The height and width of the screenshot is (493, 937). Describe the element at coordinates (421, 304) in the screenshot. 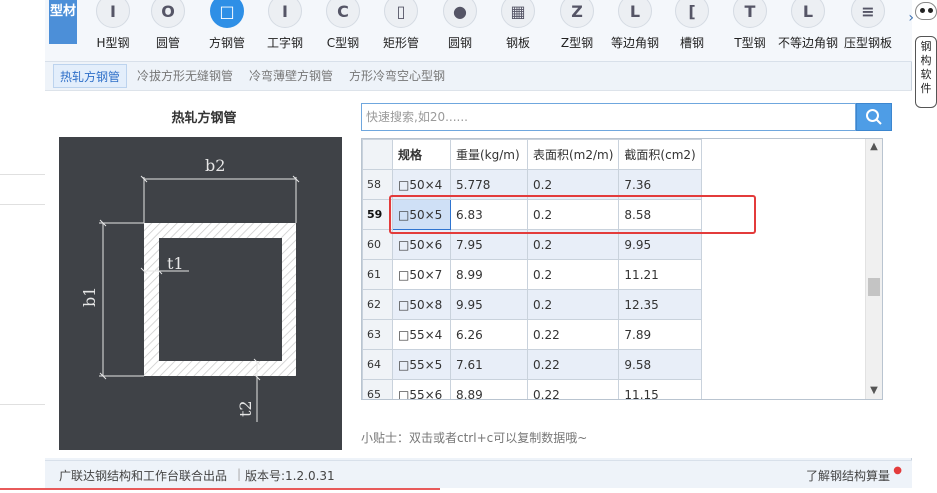

I see `cell-spec: □50×8` at that location.